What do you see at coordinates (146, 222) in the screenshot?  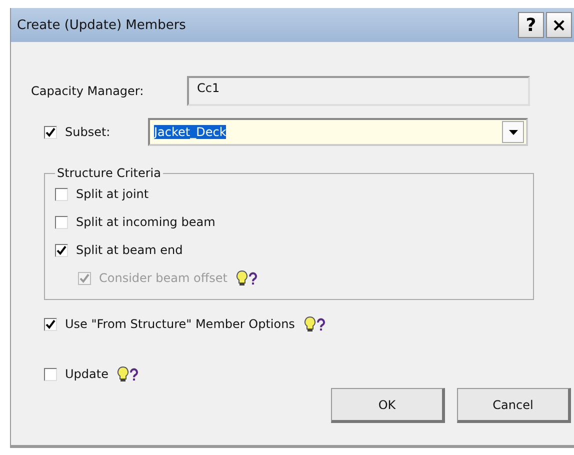 I see `checkbox-label: Split at incoming beam` at bounding box center [146, 222].